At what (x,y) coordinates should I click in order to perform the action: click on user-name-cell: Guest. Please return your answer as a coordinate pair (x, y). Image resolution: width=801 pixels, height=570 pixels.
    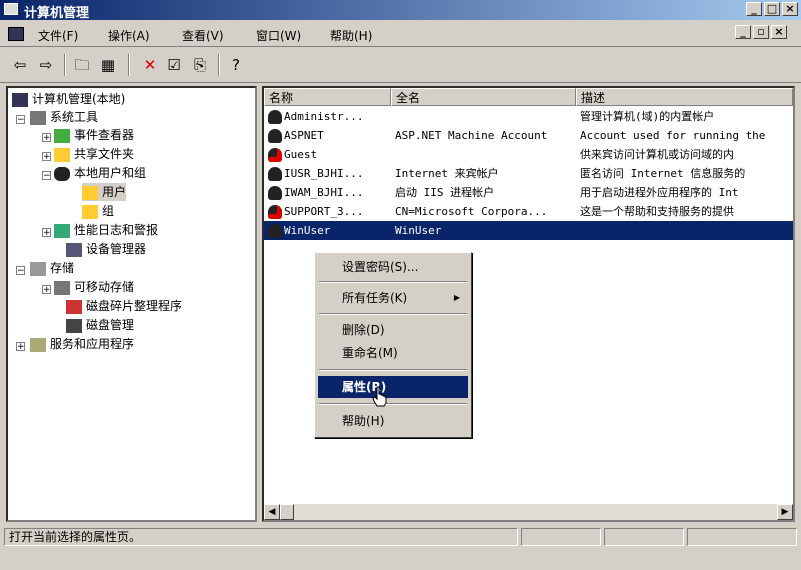
    Looking at the image, I should click on (328, 154).